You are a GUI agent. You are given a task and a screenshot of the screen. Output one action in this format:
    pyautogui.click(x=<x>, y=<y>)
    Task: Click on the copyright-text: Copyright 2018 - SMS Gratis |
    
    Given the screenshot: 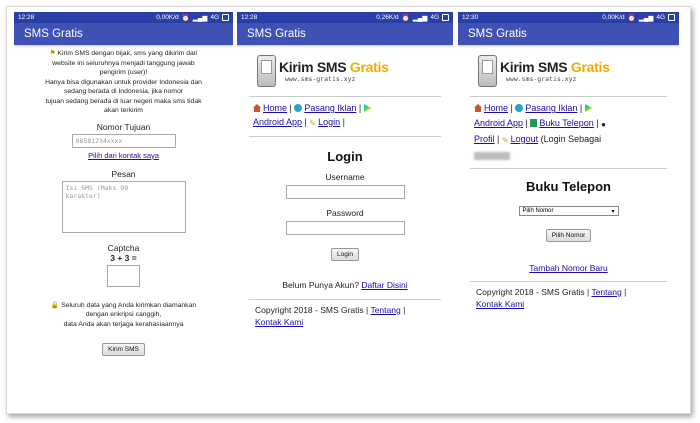 What is the action you would take?
    pyautogui.click(x=533, y=292)
    